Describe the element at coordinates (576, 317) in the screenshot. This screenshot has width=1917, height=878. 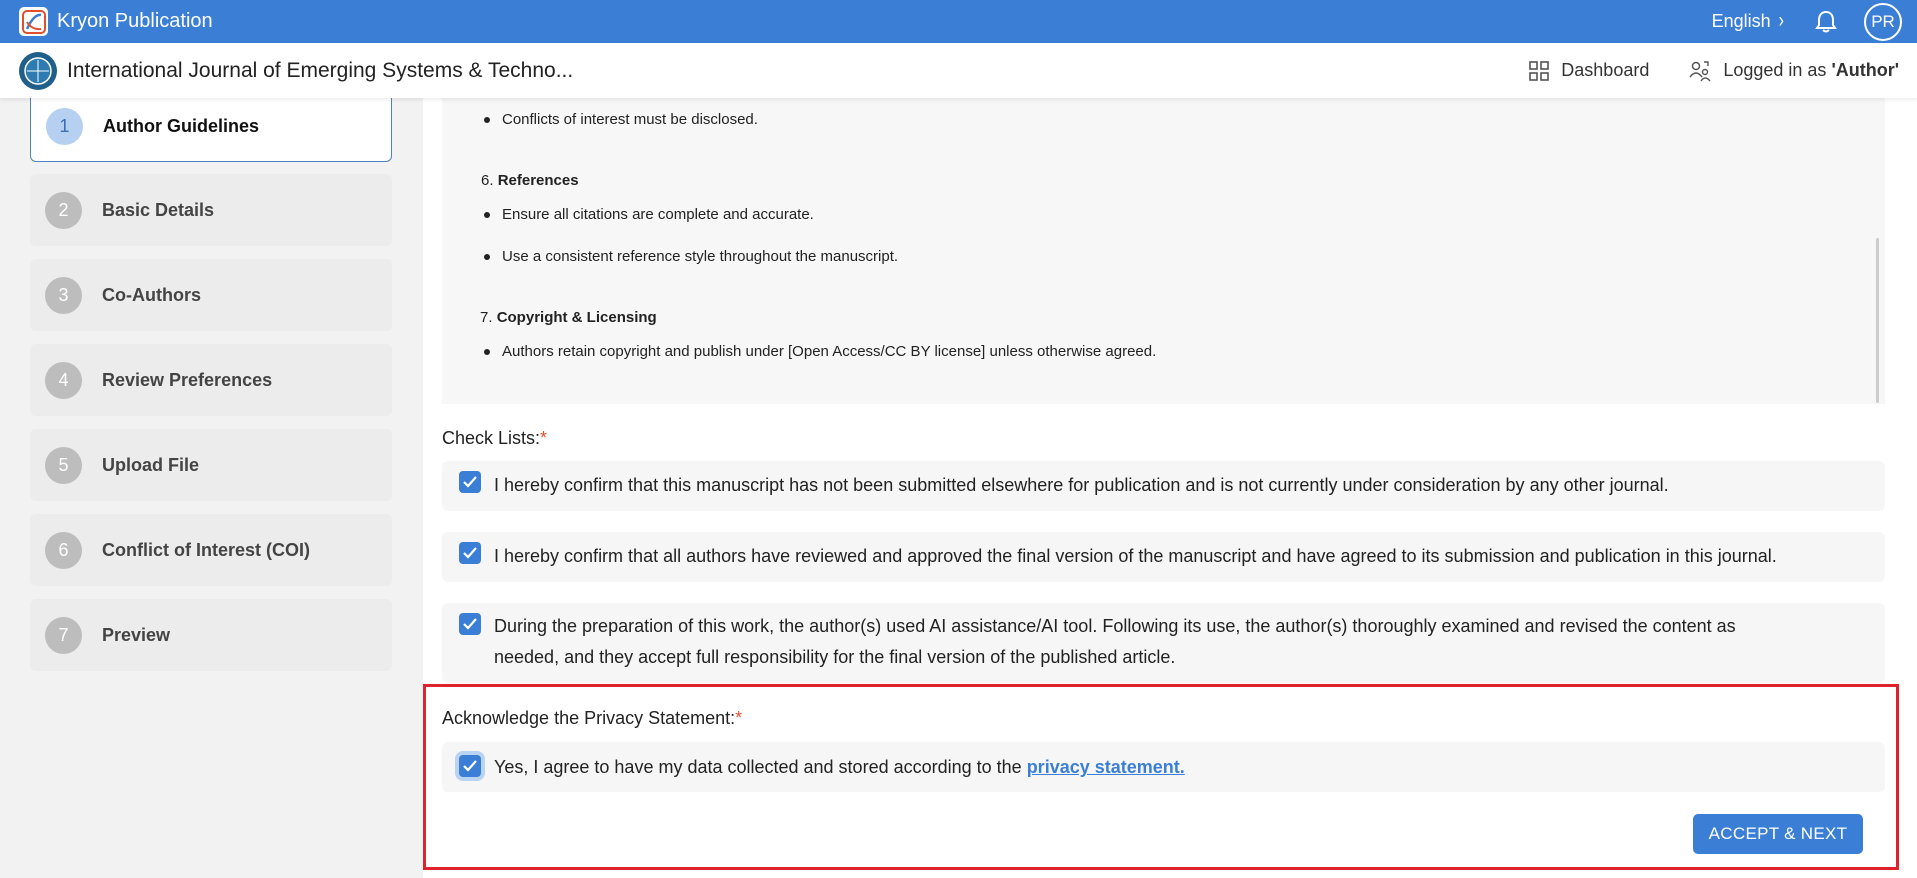
I see `guideline-title: Copyright & Licensing` at that location.